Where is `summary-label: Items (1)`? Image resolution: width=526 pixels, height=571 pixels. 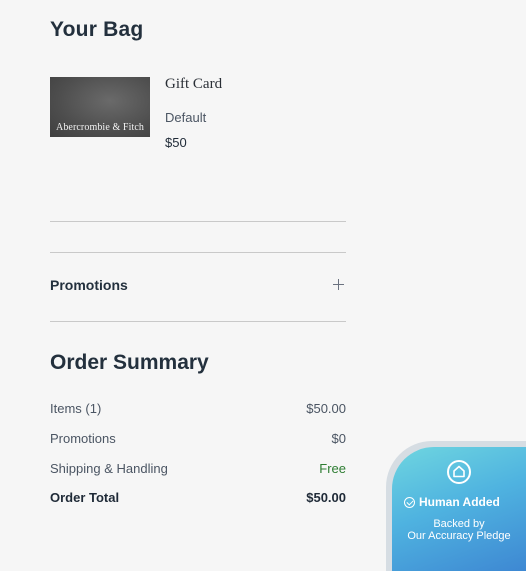 summary-label: Items (1) is located at coordinates (76, 408).